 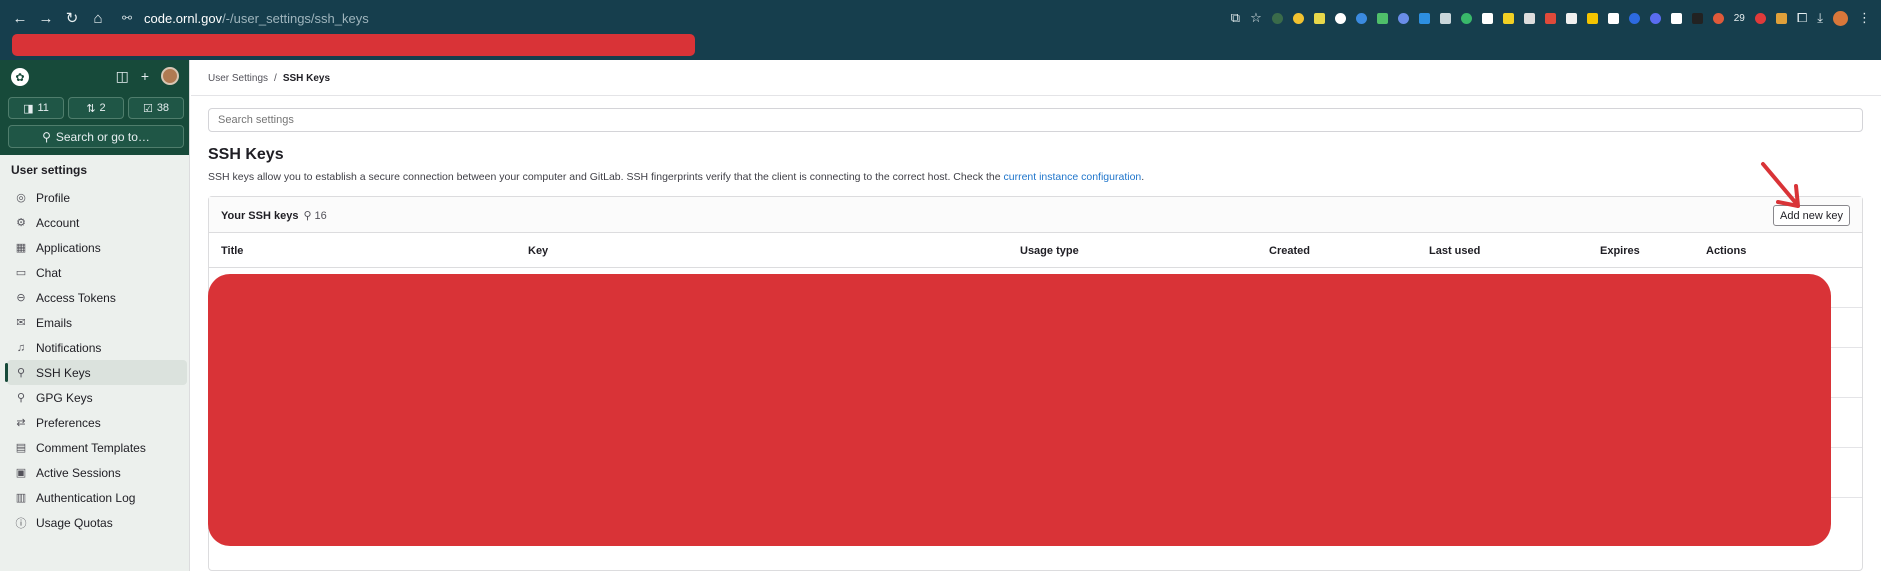 I want to click on kebab-menu-icon: ⋮, so click(x=1864, y=18).